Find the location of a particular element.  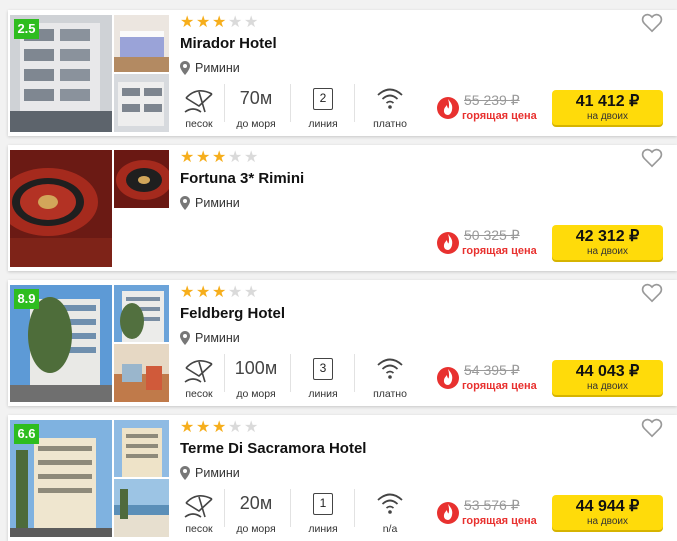

price-button: 44 043 ₽ на двоих is located at coordinates (607, 377).